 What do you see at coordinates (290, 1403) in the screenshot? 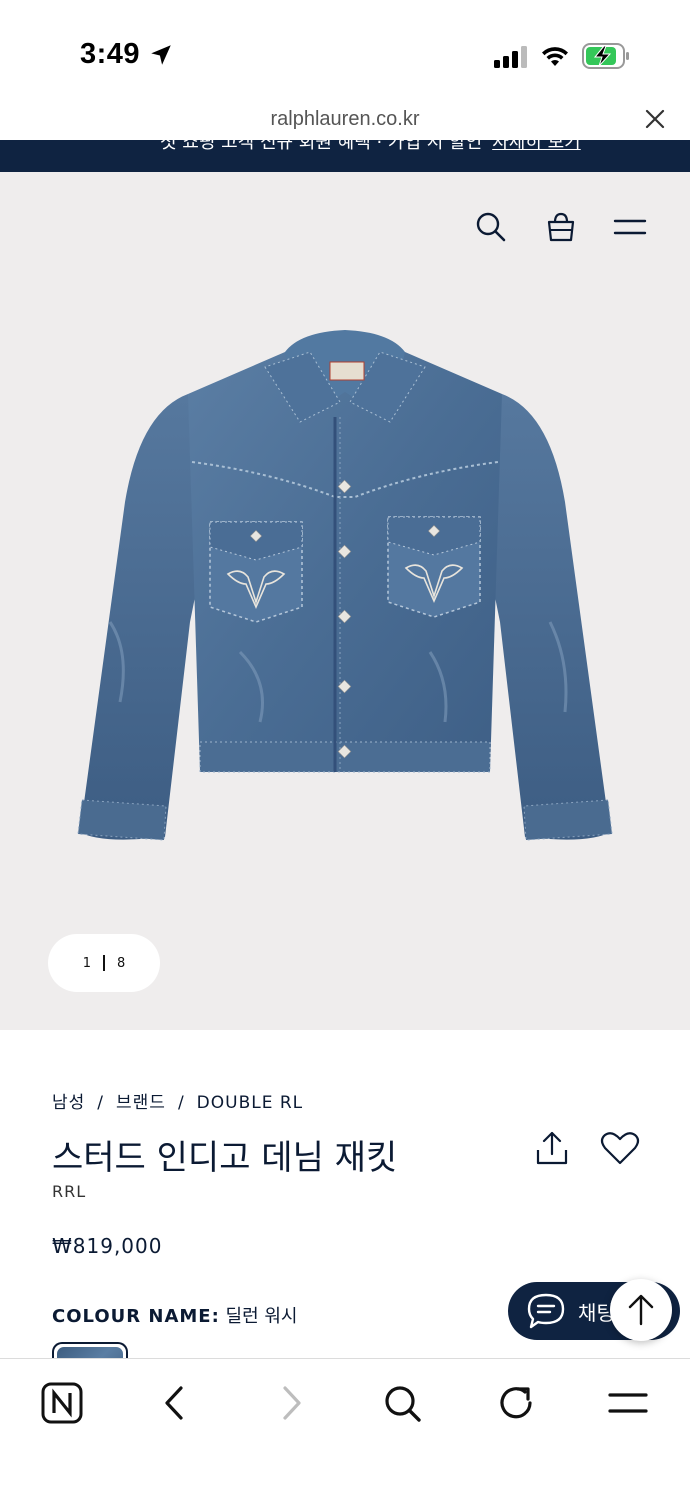
I see `forward-icon` at bounding box center [290, 1403].